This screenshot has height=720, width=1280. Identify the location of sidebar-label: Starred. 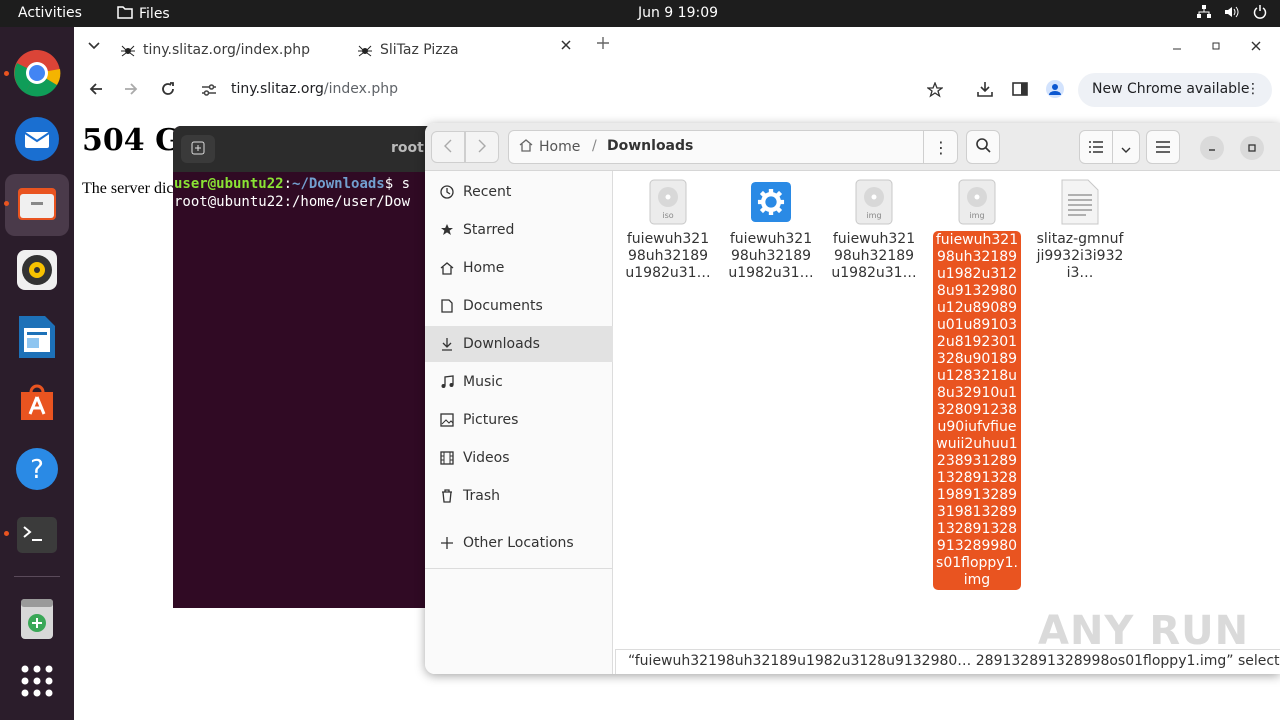
(489, 230).